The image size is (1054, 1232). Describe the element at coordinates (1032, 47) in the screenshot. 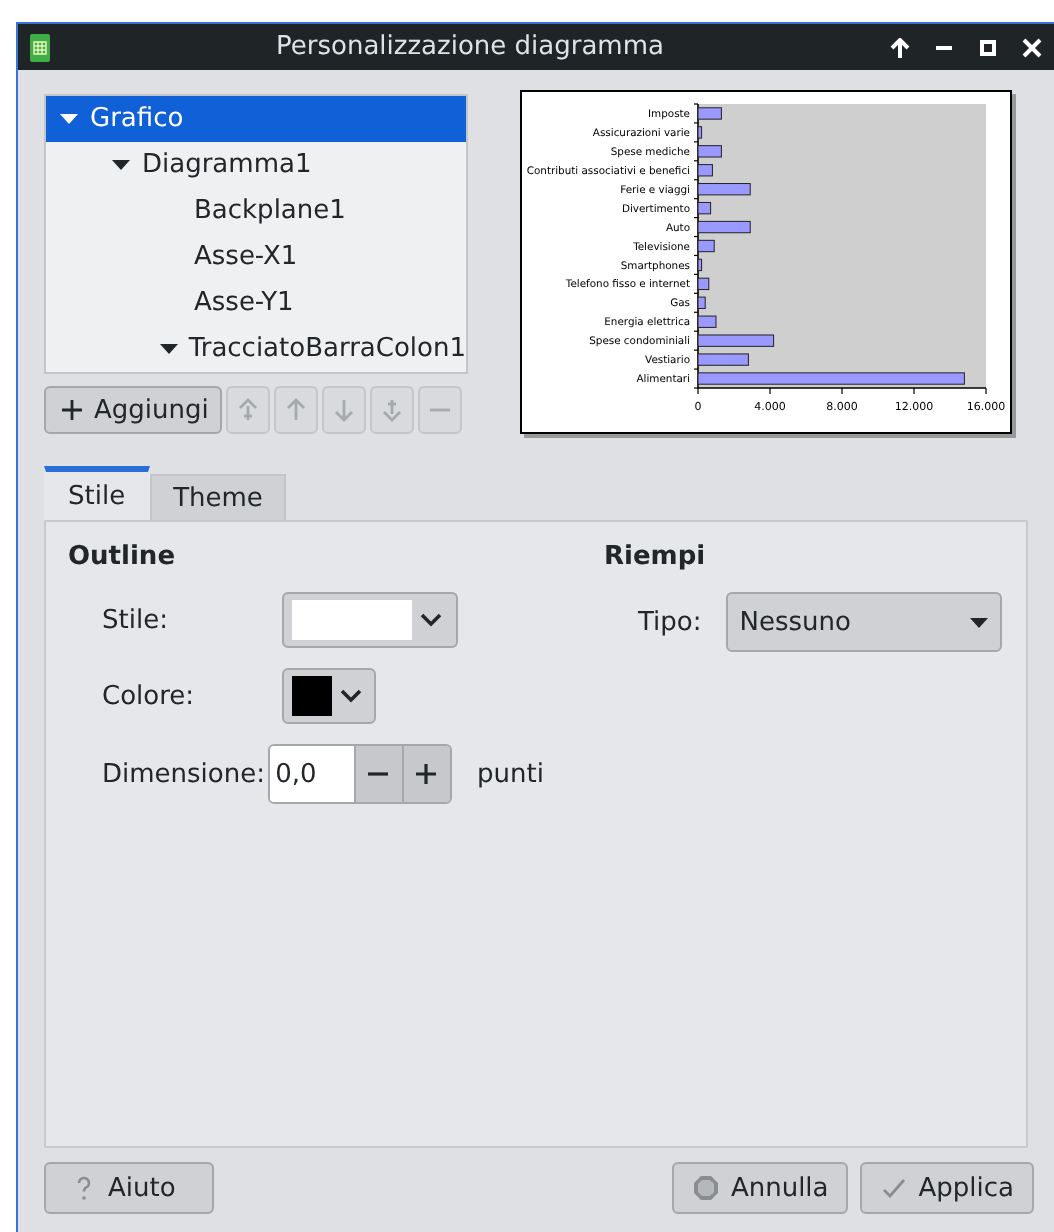

I see `close-icon` at that location.